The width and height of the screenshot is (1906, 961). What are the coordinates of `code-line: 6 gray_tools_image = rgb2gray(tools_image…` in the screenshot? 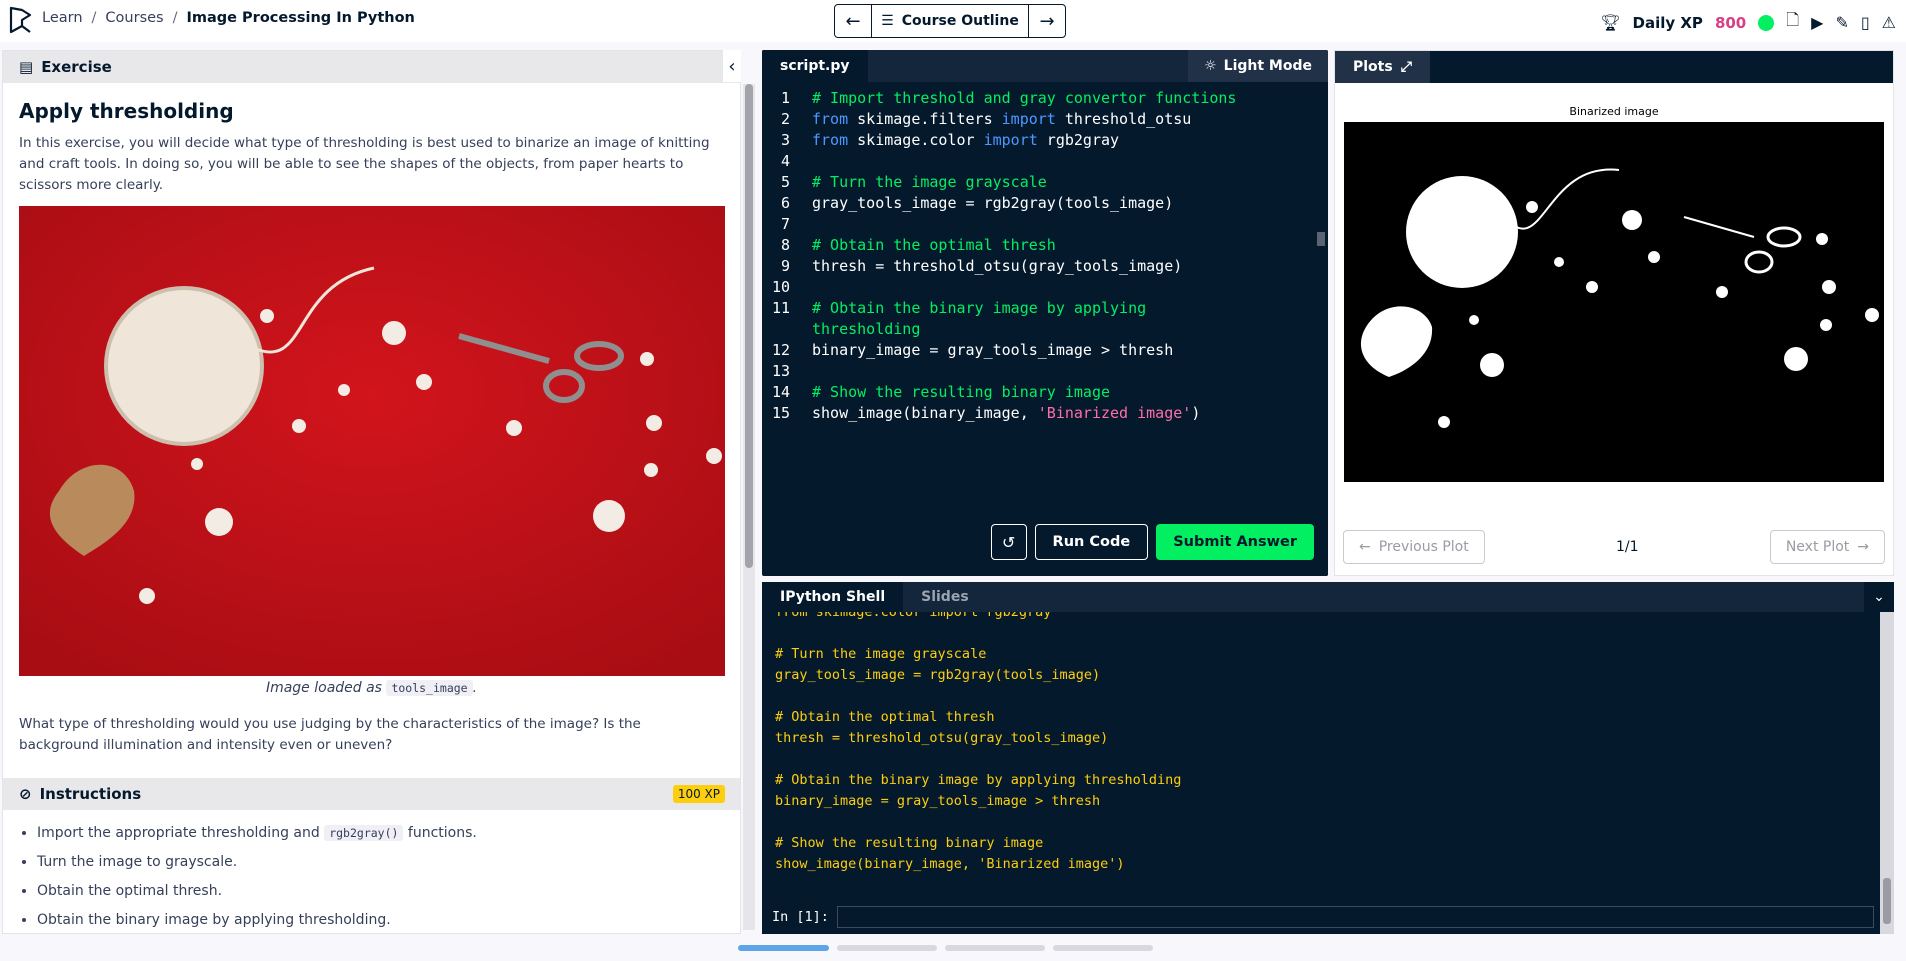 It's located at (1045, 203).